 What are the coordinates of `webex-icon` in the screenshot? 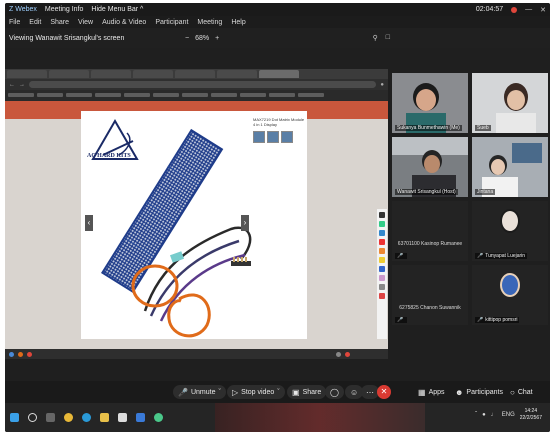 It's located at (158, 417).